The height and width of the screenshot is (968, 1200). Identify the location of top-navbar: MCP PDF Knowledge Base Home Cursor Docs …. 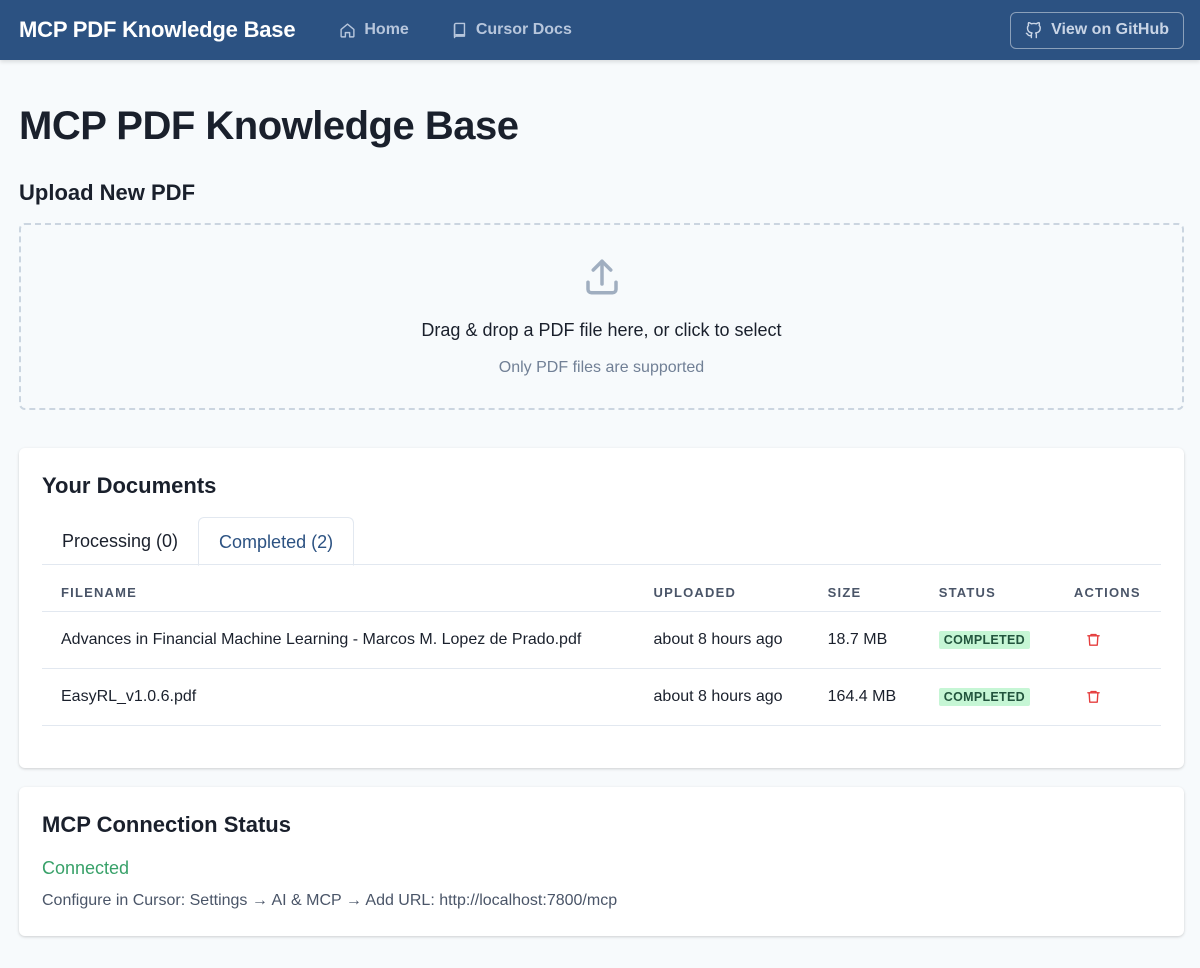
(600, 30).